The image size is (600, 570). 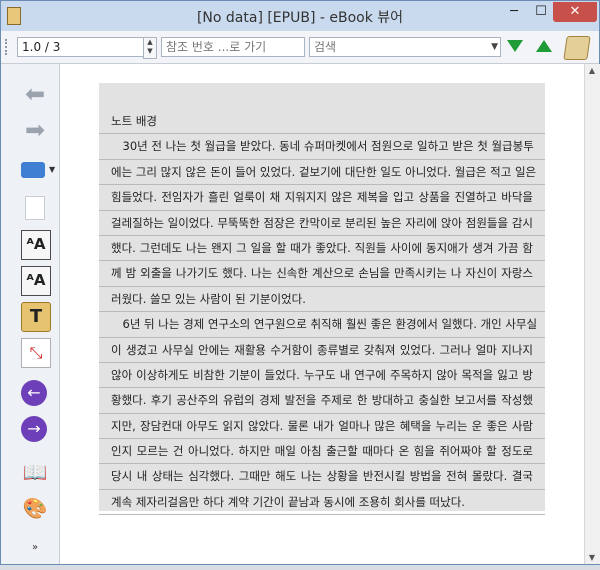 I want to click on text-line: 러웠다. 쓸모 있는 사람이 된 기분이었다., so click(x=322, y=300).